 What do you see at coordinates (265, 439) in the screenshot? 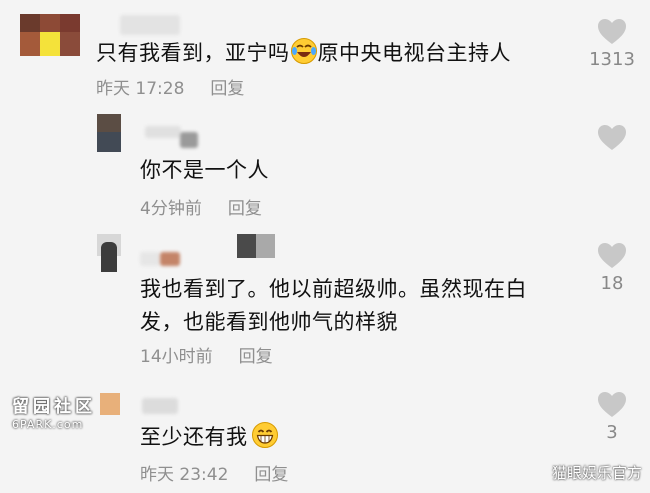
I see `grinning-emoji-icon` at bounding box center [265, 439].